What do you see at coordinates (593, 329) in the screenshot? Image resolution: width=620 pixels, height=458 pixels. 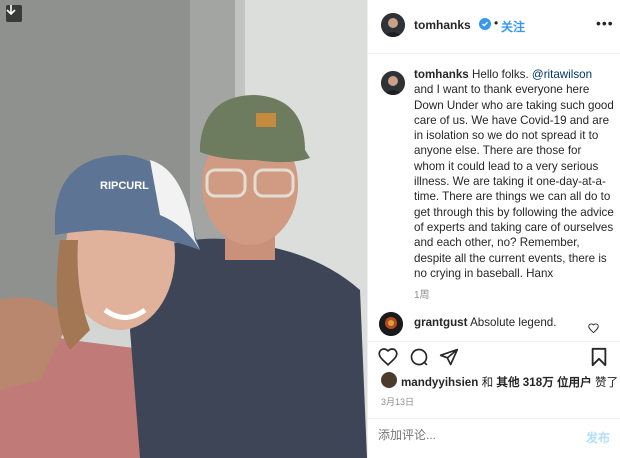 I see `comment-like-heart-icon` at bounding box center [593, 329].